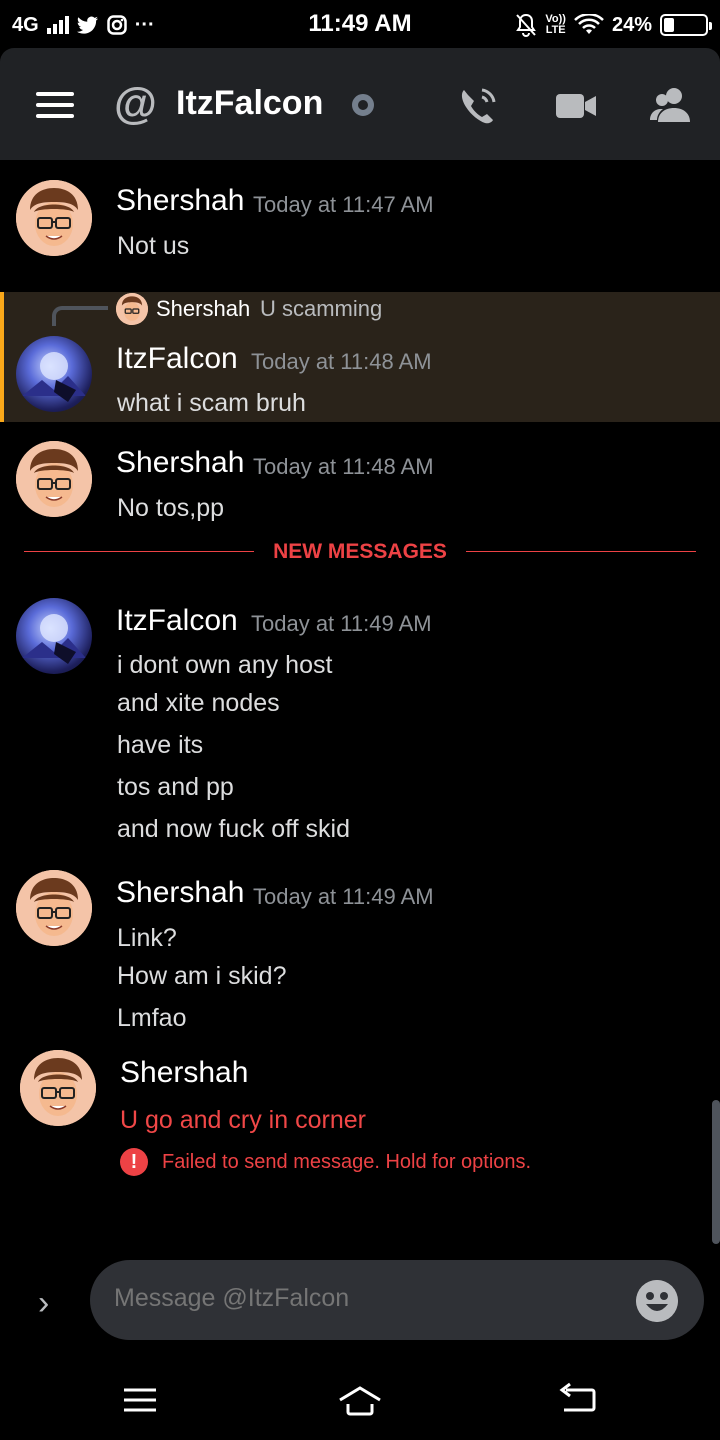 The width and height of the screenshot is (720, 1440). Describe the element at coordinates (225, 665) in the screenshot. I see `message-text: i dont own any host` at that location.